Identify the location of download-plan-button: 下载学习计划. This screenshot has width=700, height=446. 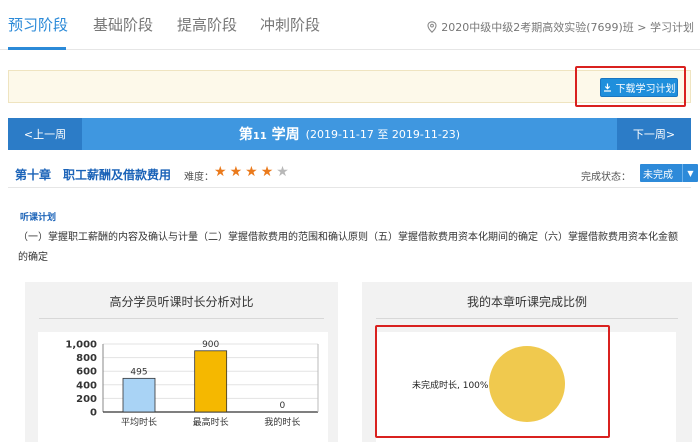
(639, 87).